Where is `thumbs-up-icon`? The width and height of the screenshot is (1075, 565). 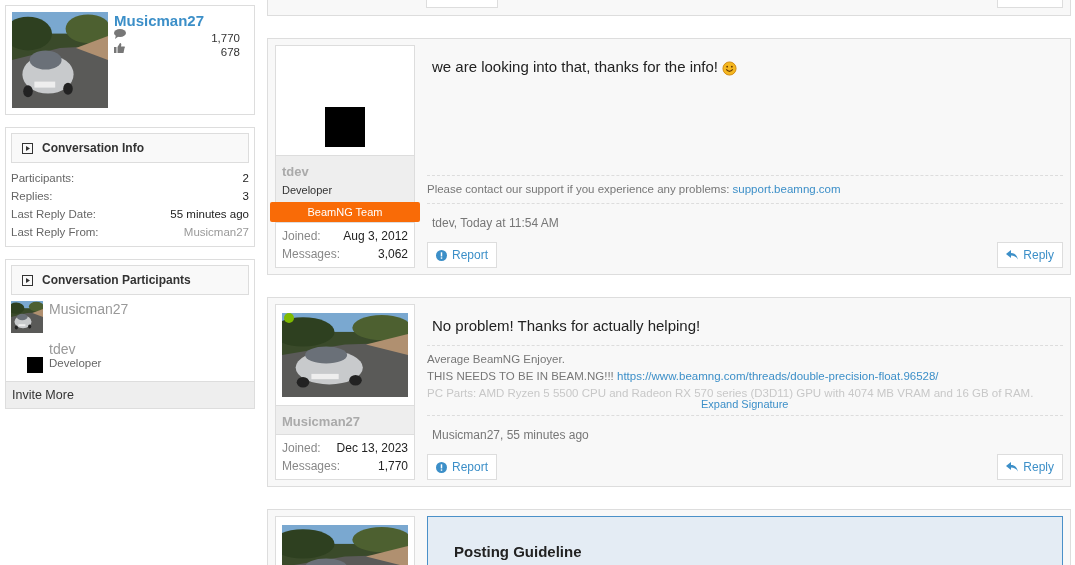 thumbs-up-icon is located at coordinates (119, 48).